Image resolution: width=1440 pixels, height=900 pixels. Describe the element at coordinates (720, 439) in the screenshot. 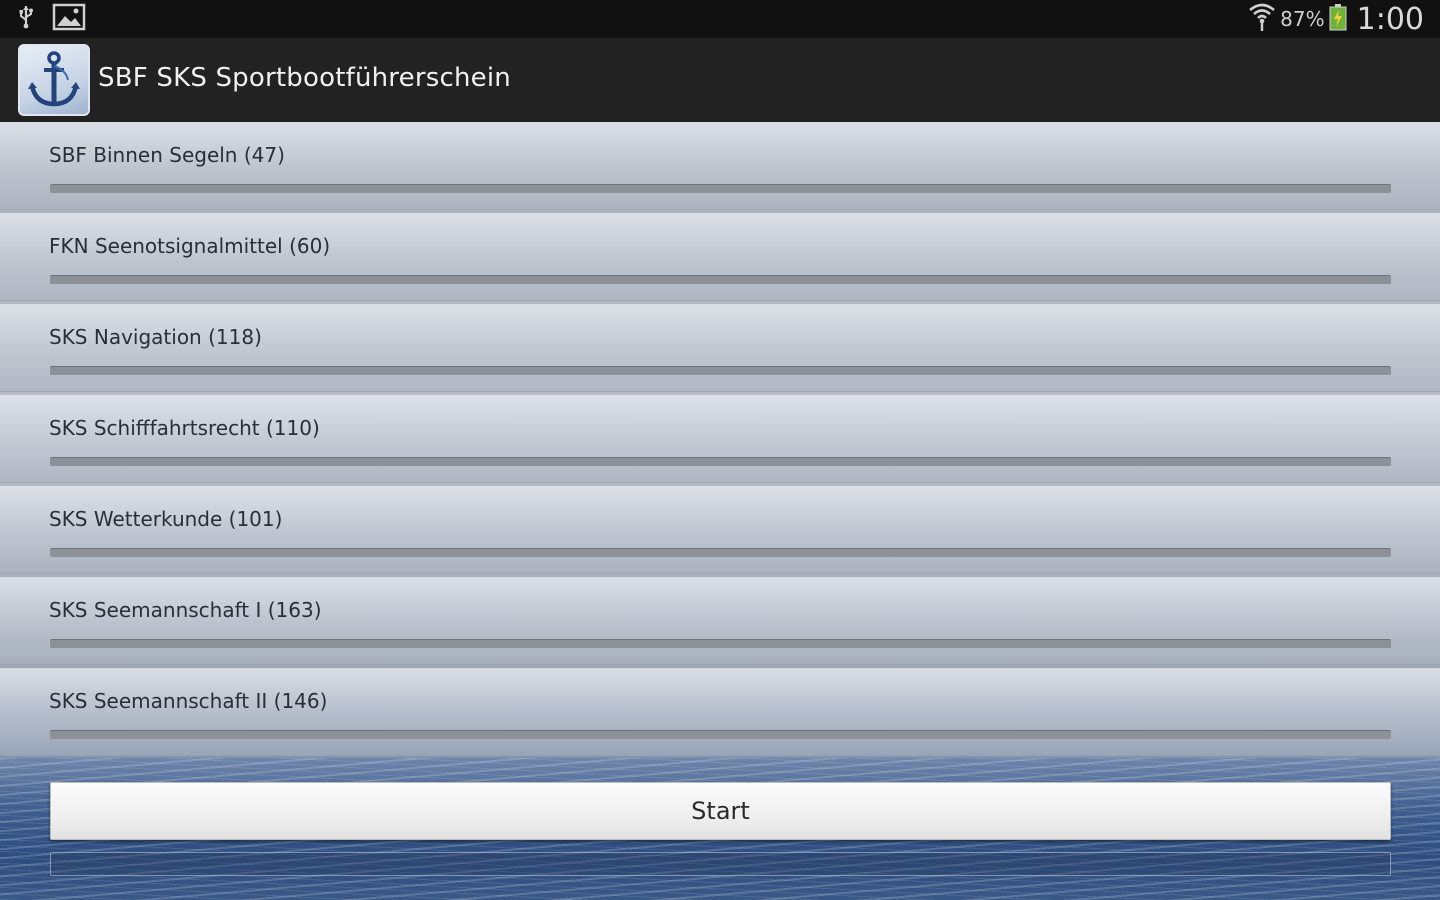

I see `topic-row-sks-schifffahrtsrecht: SKS Schifffahrtsrecht (110)` at that location.